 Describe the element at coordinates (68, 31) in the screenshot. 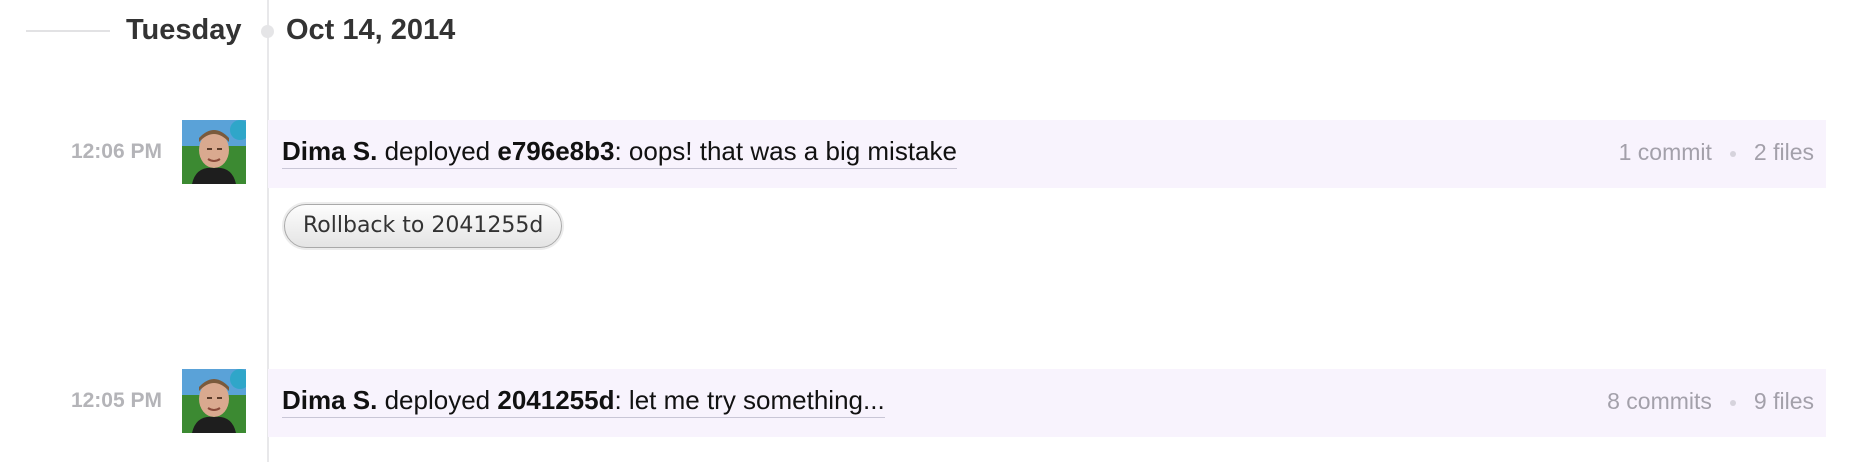

I see `date-divider` at that location.